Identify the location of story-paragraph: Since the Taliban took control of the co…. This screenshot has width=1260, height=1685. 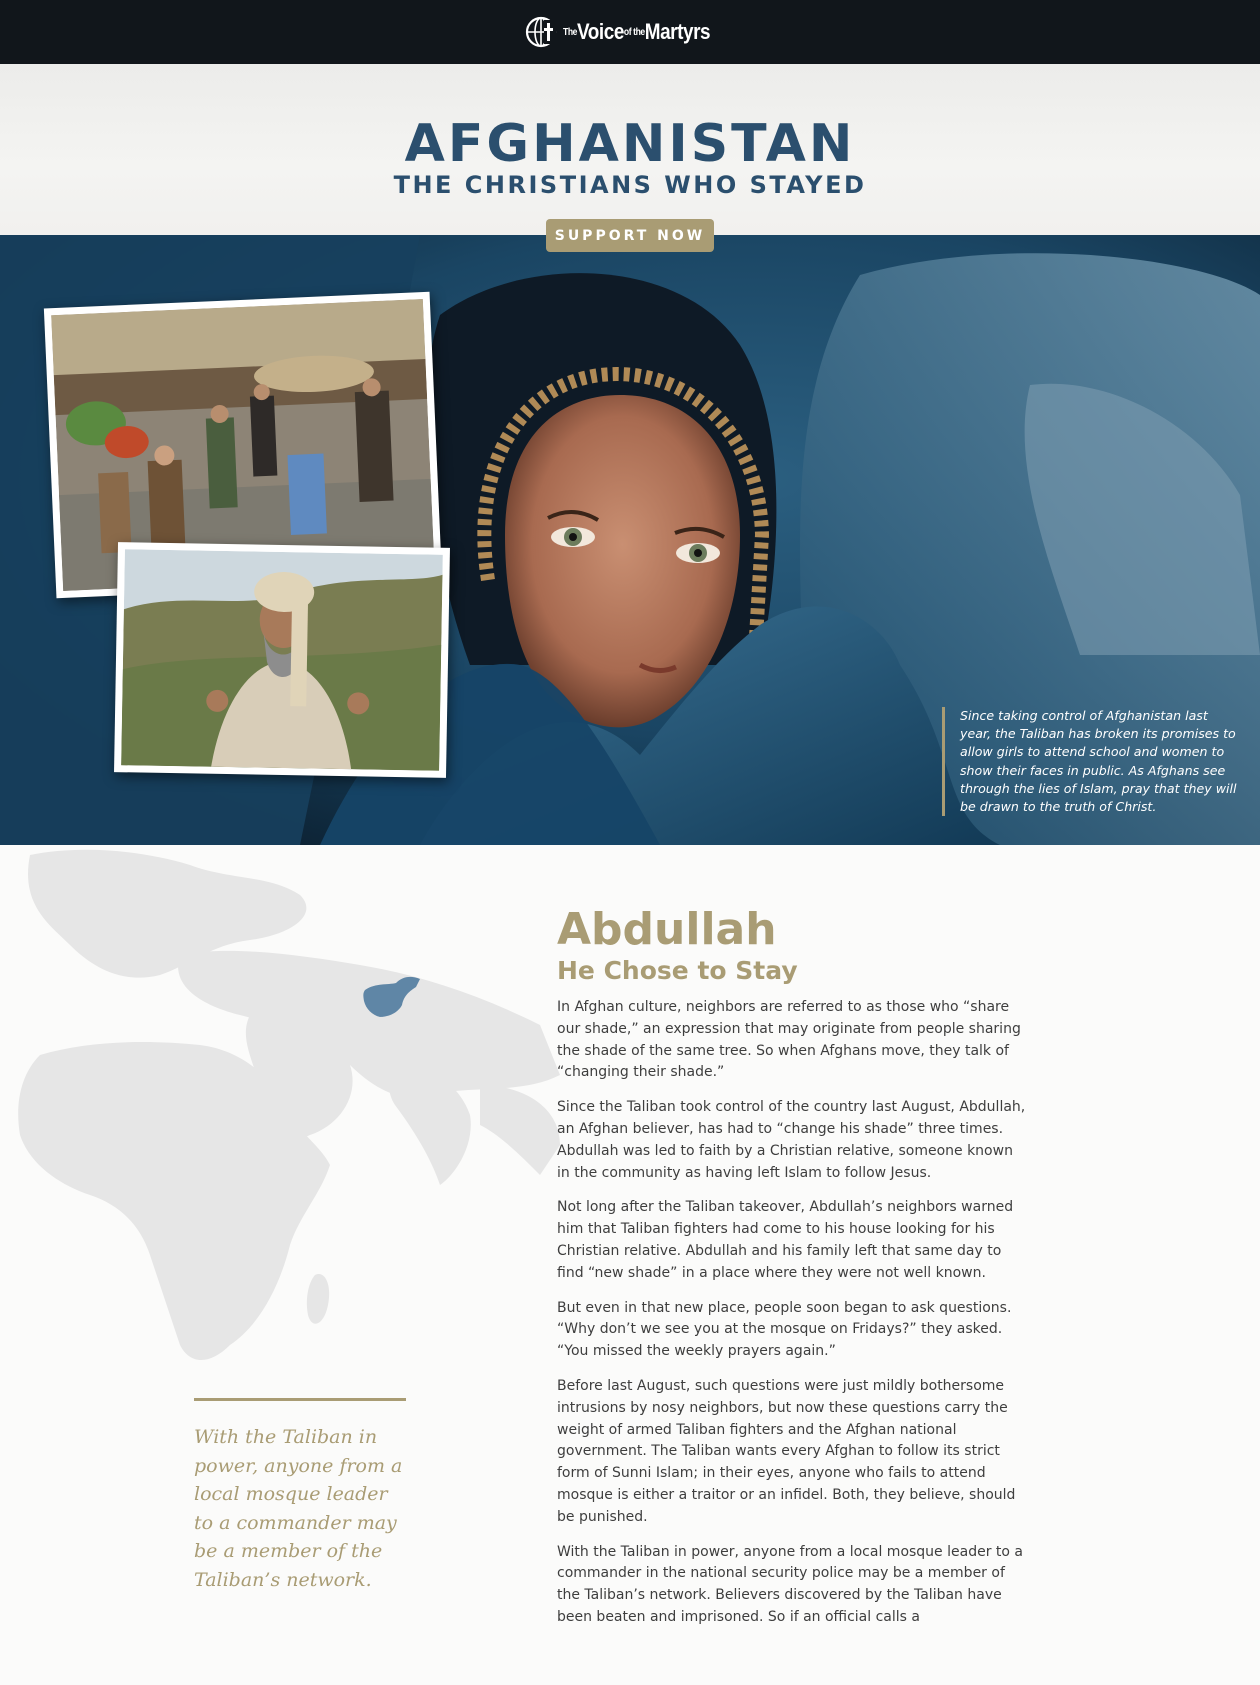
(791, 1140).